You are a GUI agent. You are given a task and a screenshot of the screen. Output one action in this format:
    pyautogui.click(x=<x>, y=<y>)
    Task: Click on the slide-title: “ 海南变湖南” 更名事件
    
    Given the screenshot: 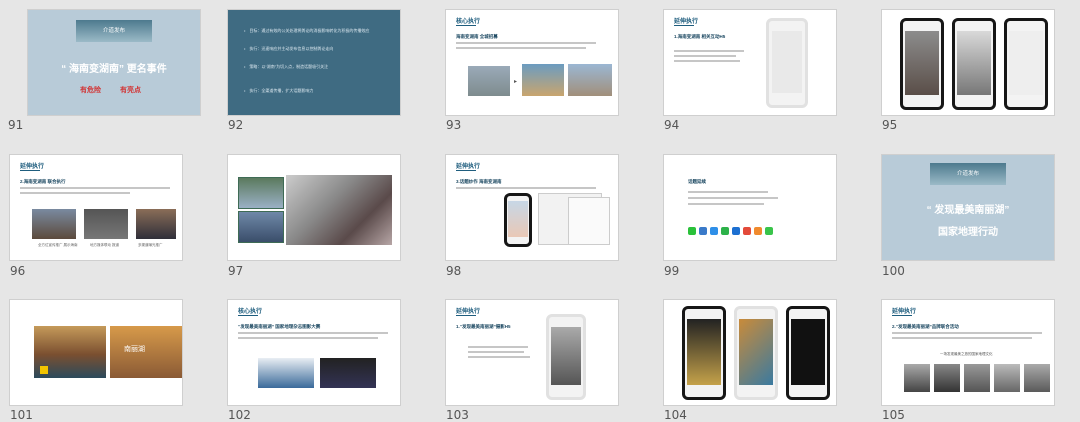 What is the action you would take?
    pyautogui.click(x=114, y=69)
    